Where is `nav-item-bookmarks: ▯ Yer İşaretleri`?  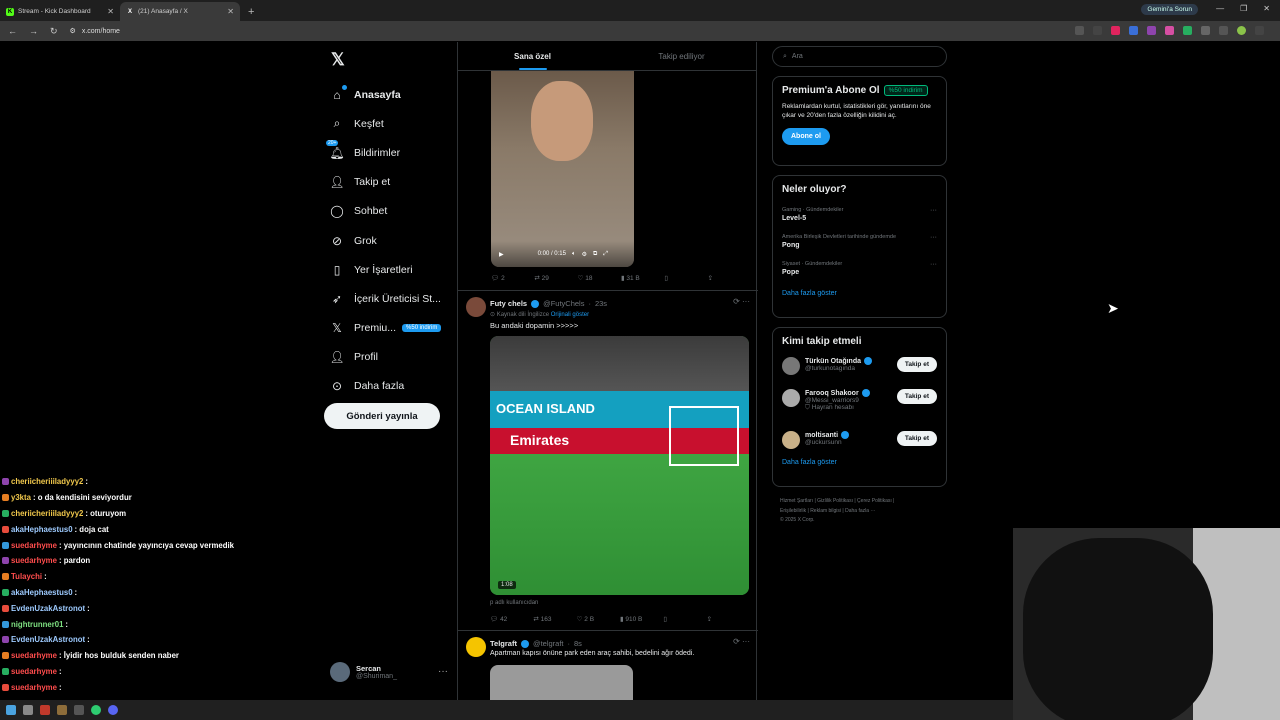
nav-item-bookmarks: ▯ Yer İşaretleri is located at coordinates (388, 269).